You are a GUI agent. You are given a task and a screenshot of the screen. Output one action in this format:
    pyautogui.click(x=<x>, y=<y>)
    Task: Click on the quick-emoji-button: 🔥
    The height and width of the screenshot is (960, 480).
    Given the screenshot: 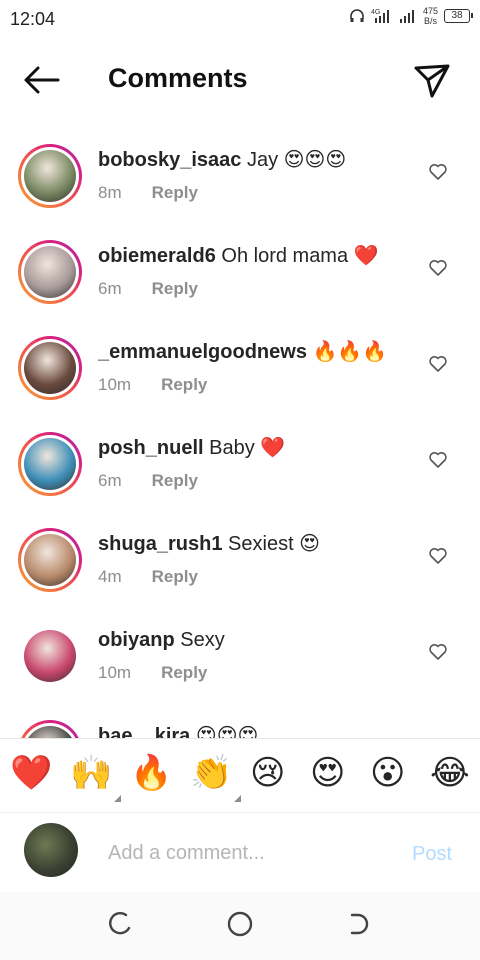 What is the action you would take?
    pyautogui.click(x=151, y=773)
    